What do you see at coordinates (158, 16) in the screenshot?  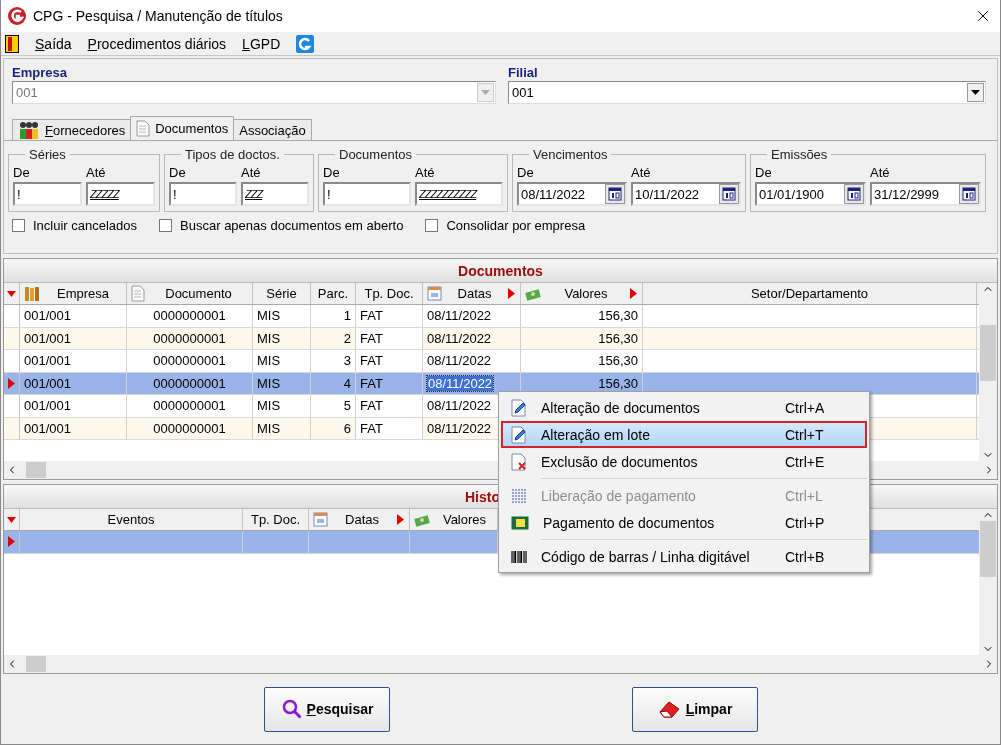 I see `window-title: CPG - Pesquisa / Manutenção de títulos` at bounding box center [158, 16].